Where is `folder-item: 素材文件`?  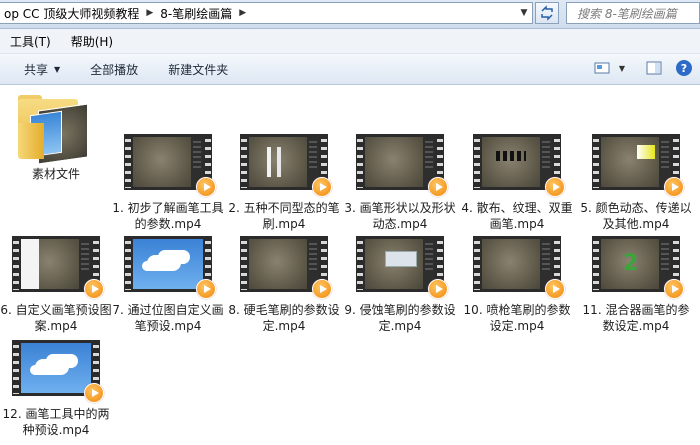 folder-item: 素材文件 is located at coordinates (56, 137).